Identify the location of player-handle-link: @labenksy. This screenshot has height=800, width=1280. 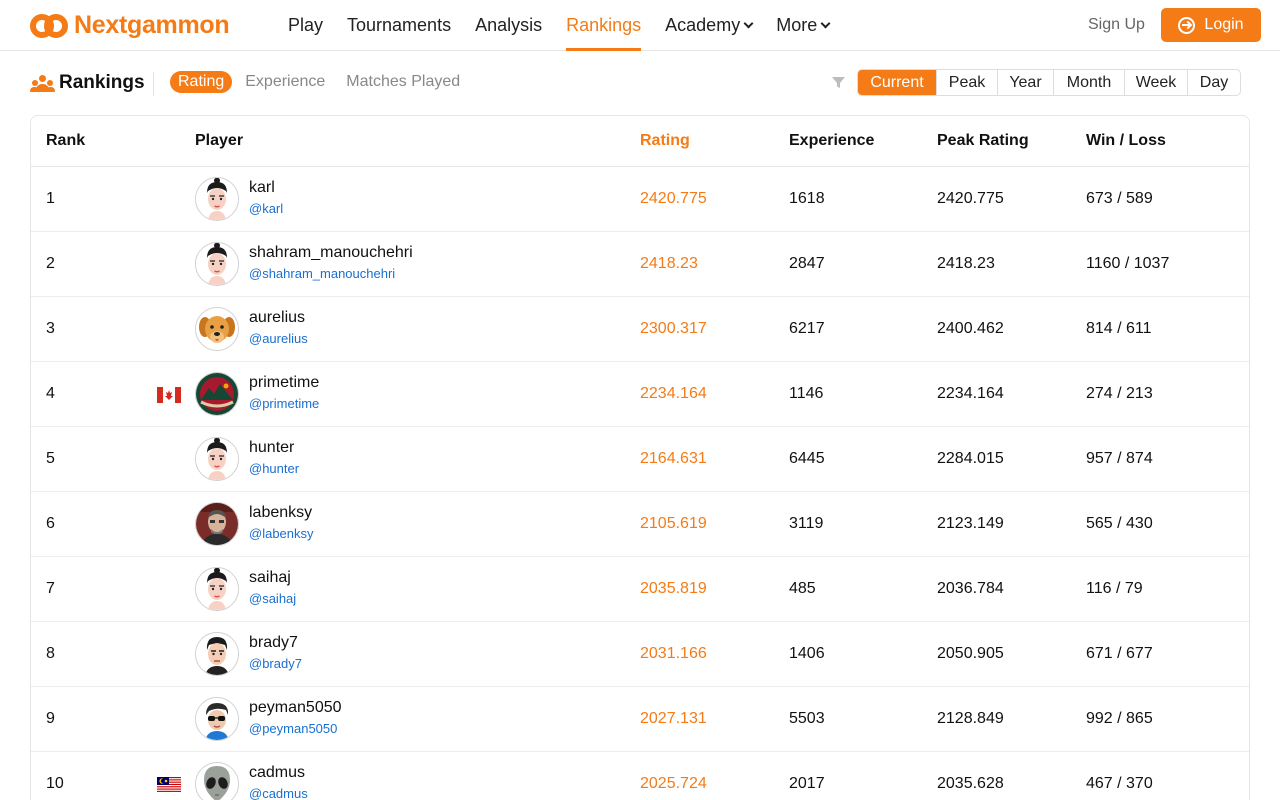
(281, 533).